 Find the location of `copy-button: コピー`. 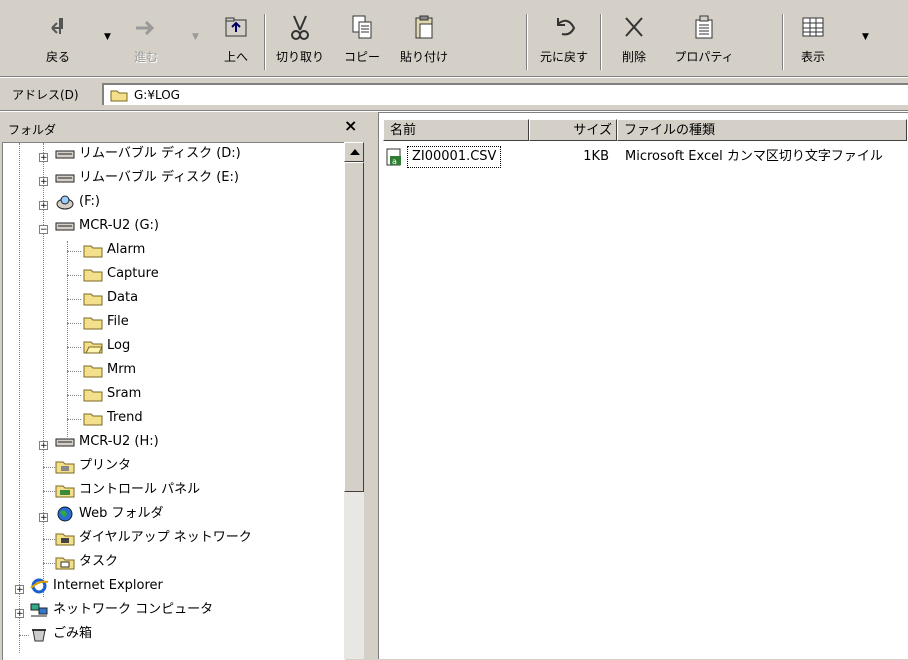

copy-button: コピー is located at coordinates (362, 44).